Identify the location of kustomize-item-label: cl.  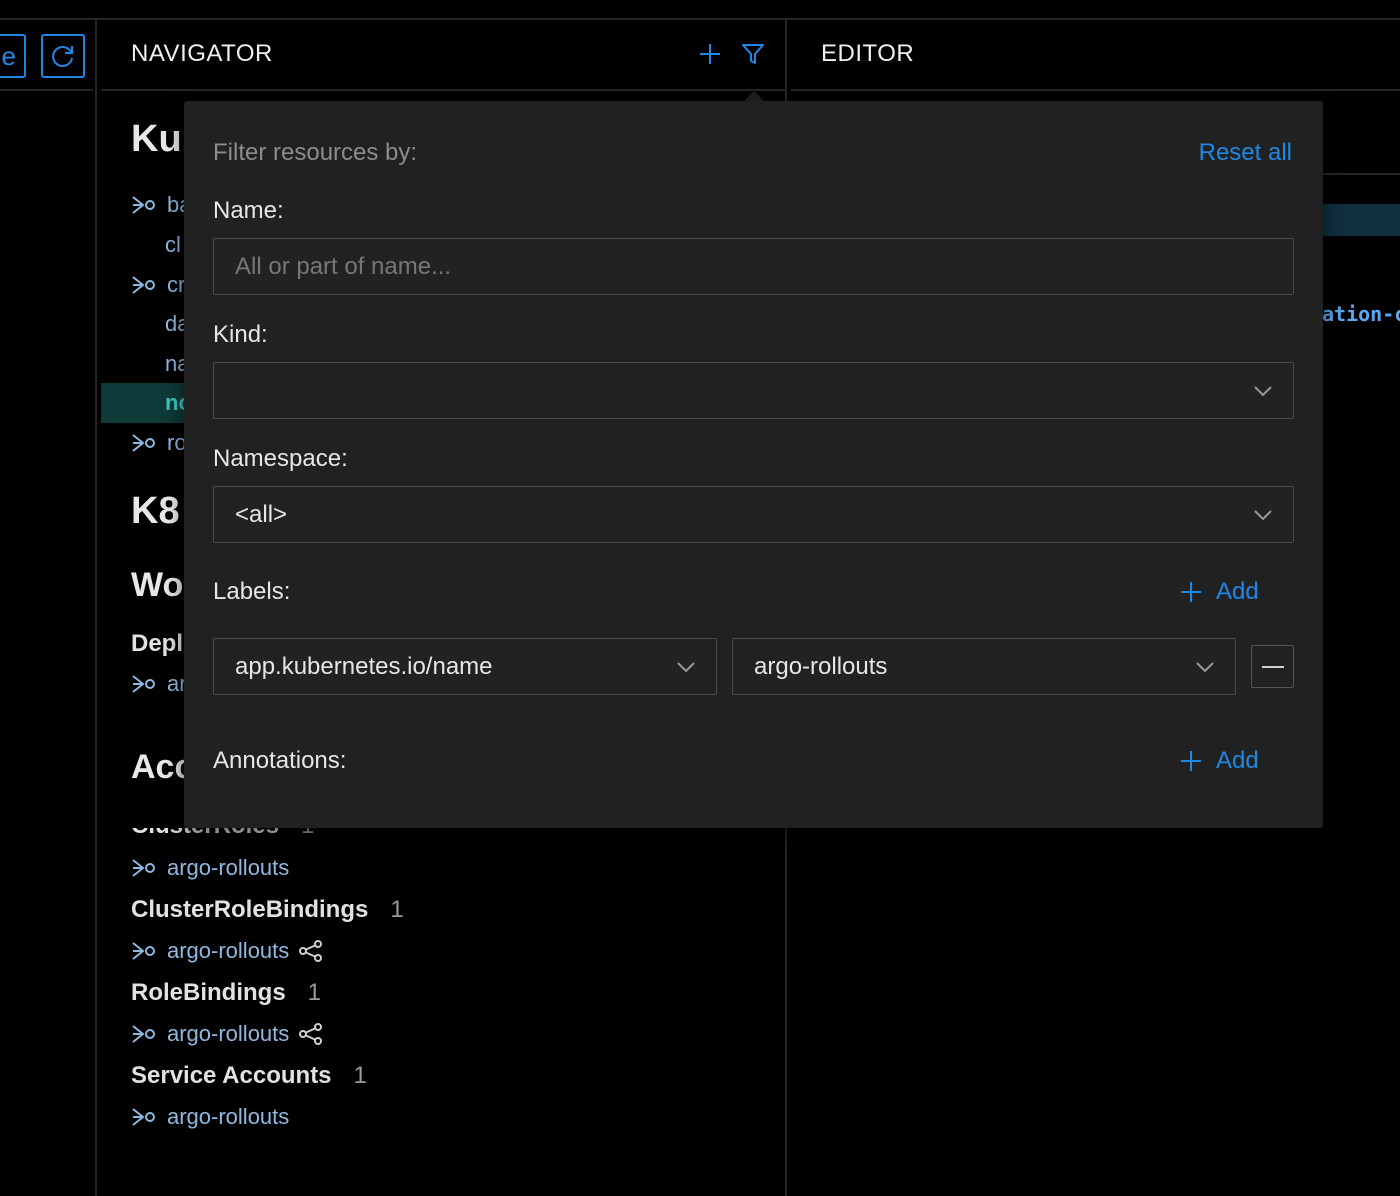
(173, 244).